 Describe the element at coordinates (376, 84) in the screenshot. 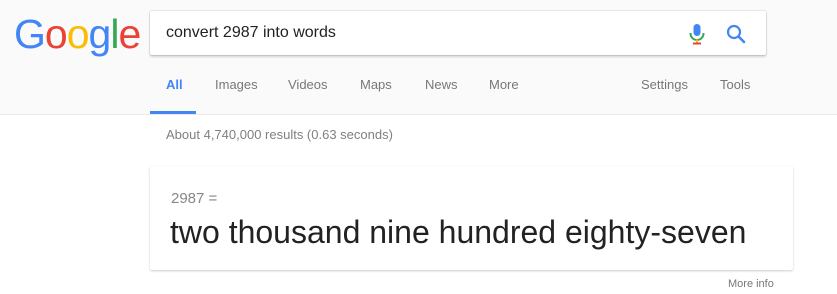

I see `tab-maps: Maps` at that location.